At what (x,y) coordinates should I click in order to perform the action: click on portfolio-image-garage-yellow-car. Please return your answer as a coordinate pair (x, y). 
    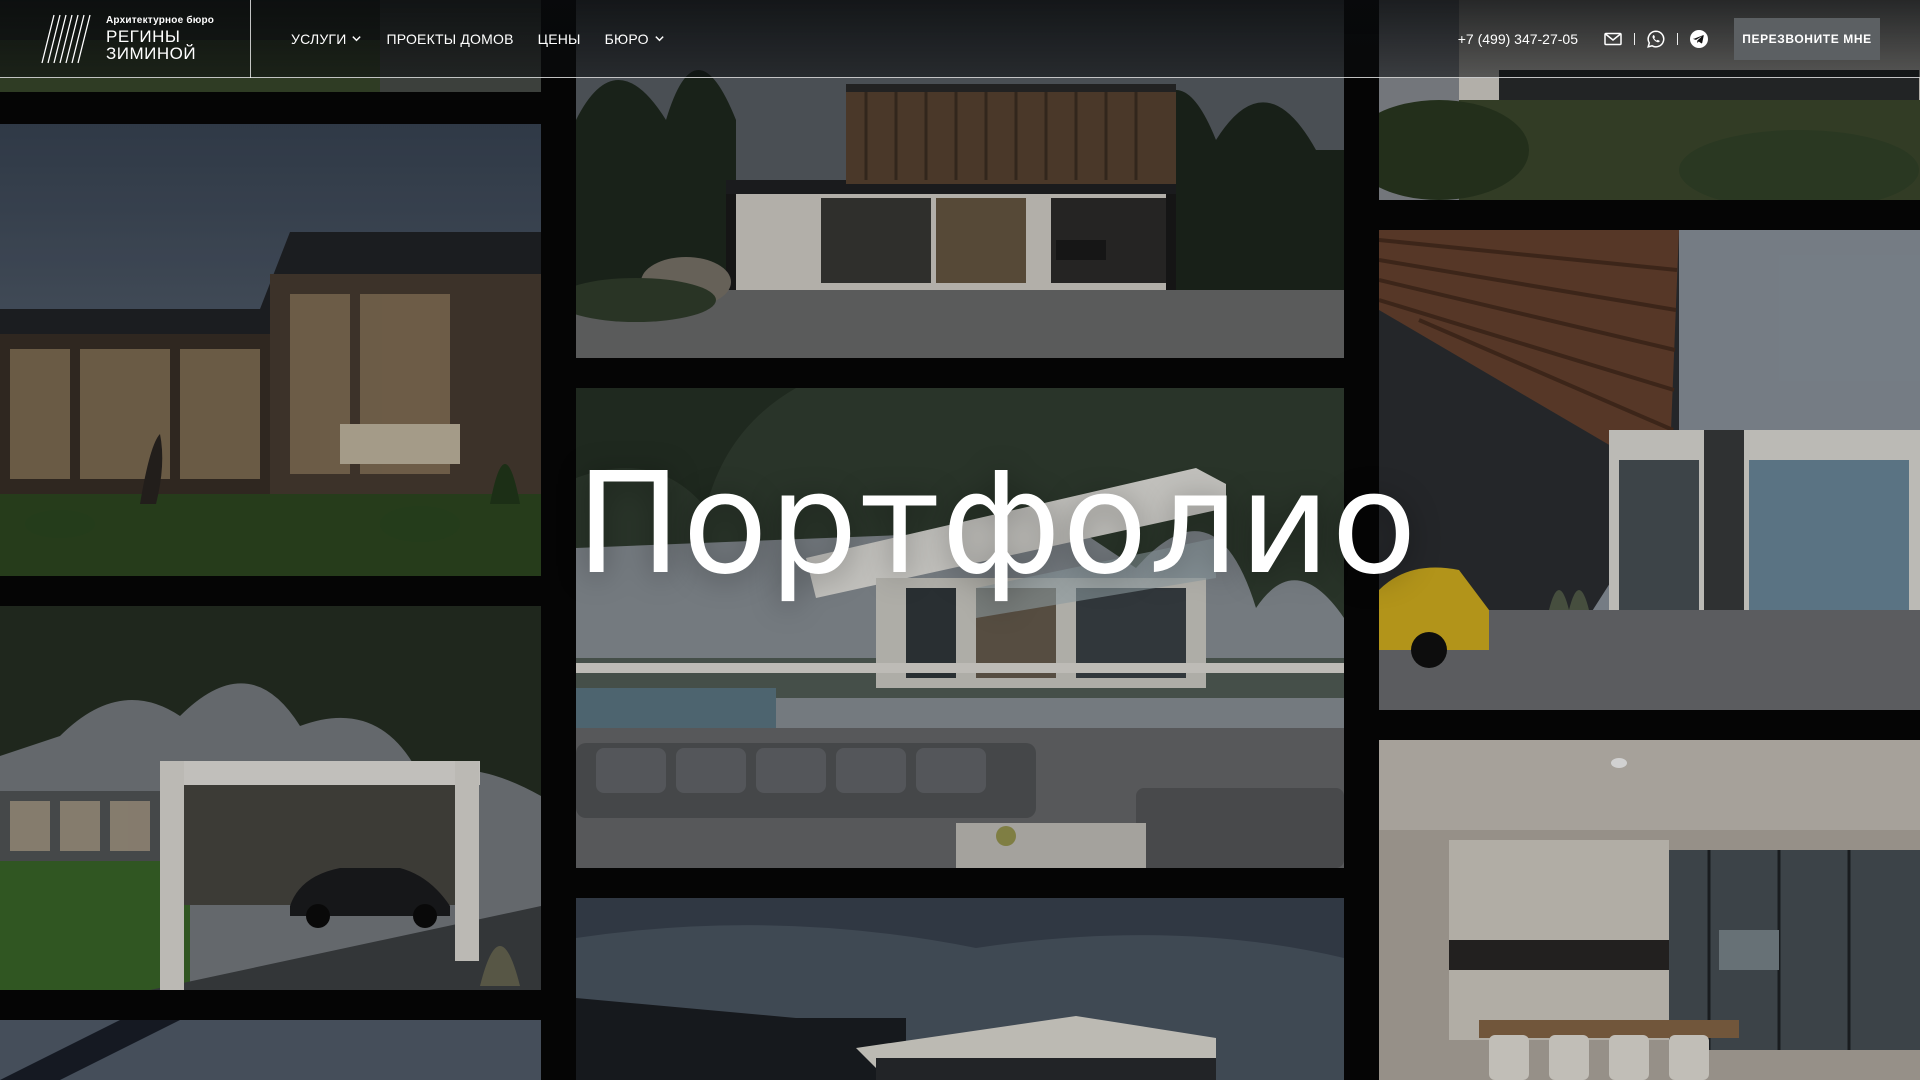
    Looking at the image, I should click on (1649, 470).